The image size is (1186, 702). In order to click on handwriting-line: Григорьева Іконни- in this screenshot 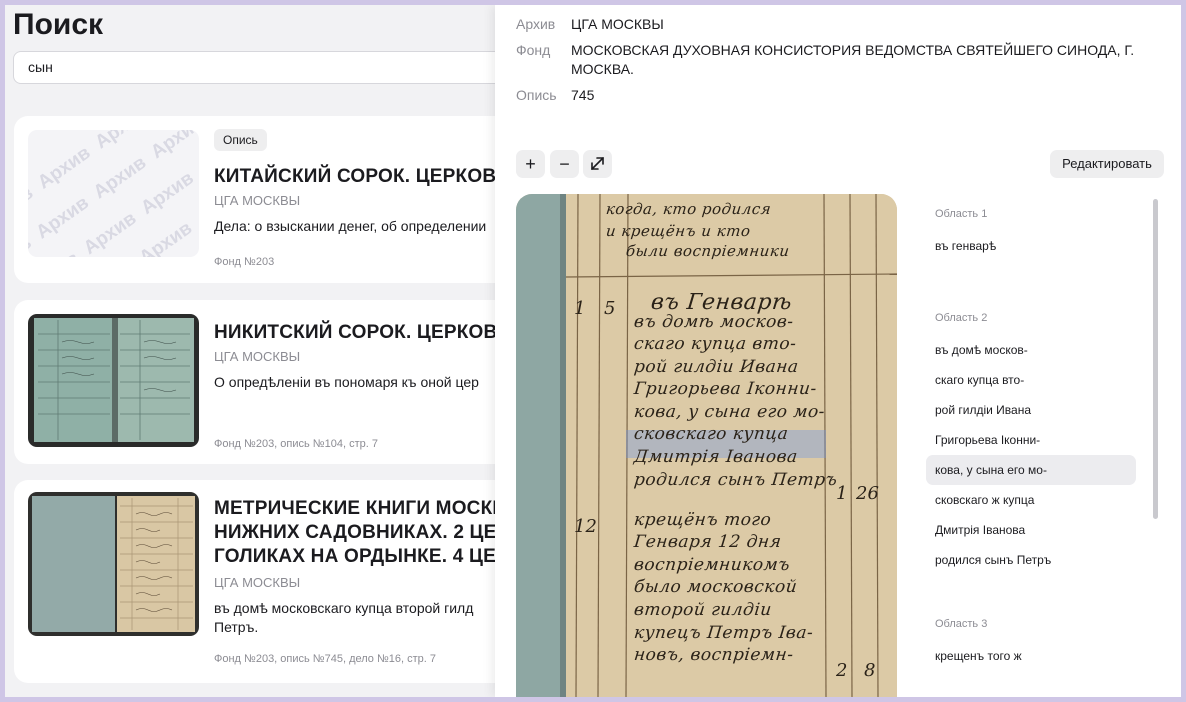, I will do `click(725, 389)`.